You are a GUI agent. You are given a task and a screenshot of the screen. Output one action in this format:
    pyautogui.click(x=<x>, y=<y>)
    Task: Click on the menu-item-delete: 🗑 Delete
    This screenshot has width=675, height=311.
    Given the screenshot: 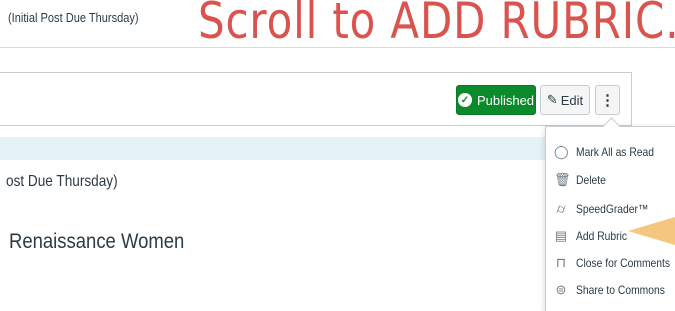 What is the action you would take?
    pyautogui.click(x=582, y=180)
    